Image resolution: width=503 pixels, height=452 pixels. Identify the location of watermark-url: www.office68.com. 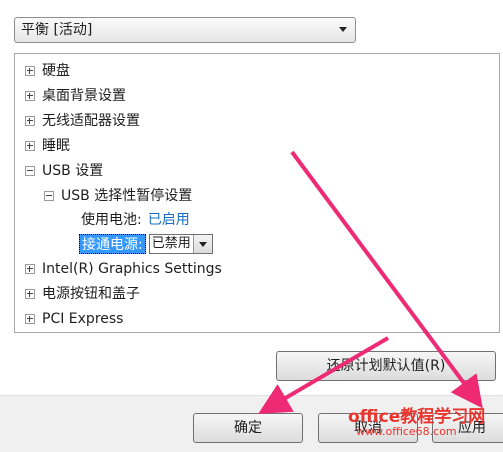
(406, 431).